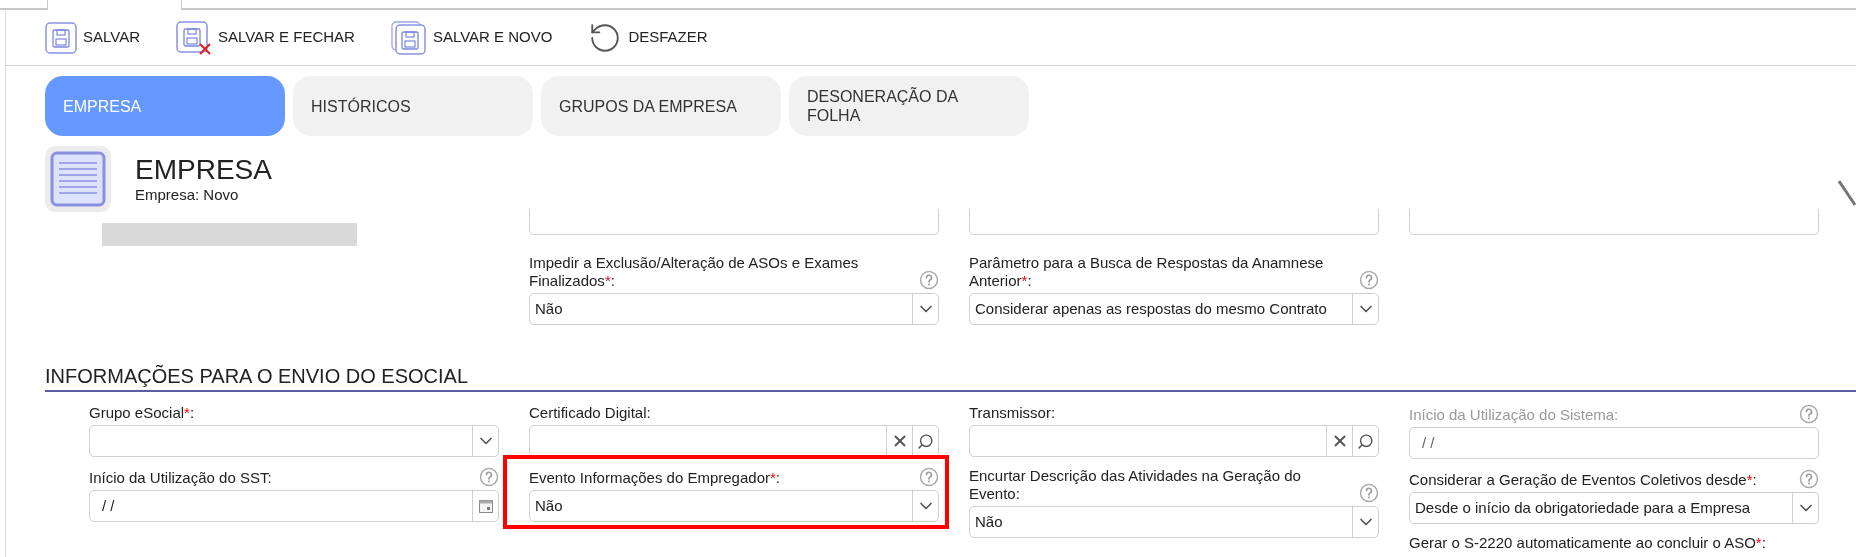  I want to click on toolbar-button: SALVAR, so click(92, 37).